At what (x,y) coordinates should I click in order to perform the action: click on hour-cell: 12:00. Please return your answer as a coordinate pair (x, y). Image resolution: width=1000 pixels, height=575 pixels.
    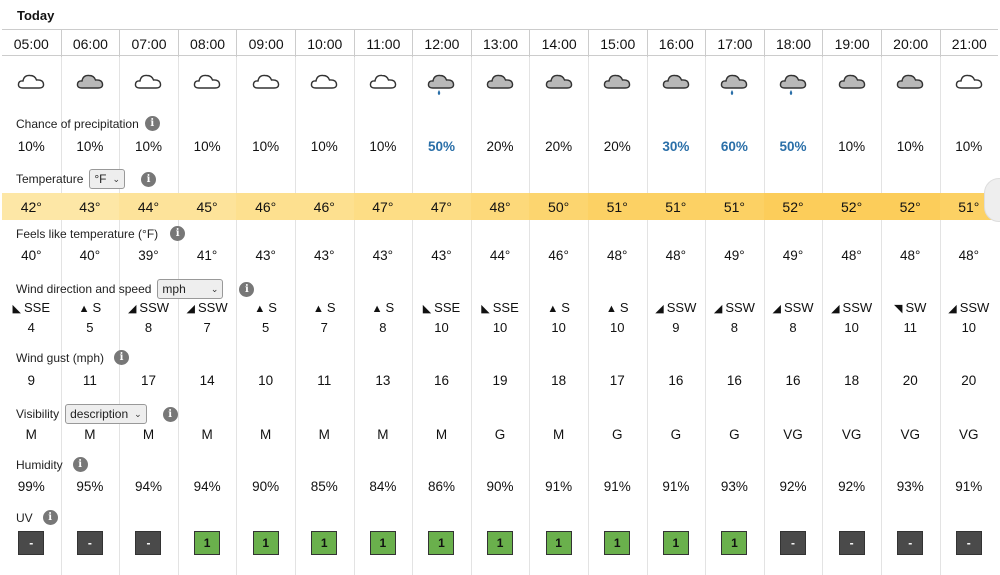
    Looking at the image, I should click on (441, 43).